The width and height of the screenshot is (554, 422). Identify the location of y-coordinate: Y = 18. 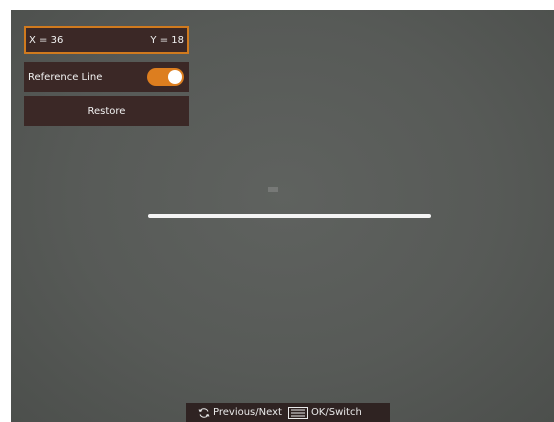
(167, 40).